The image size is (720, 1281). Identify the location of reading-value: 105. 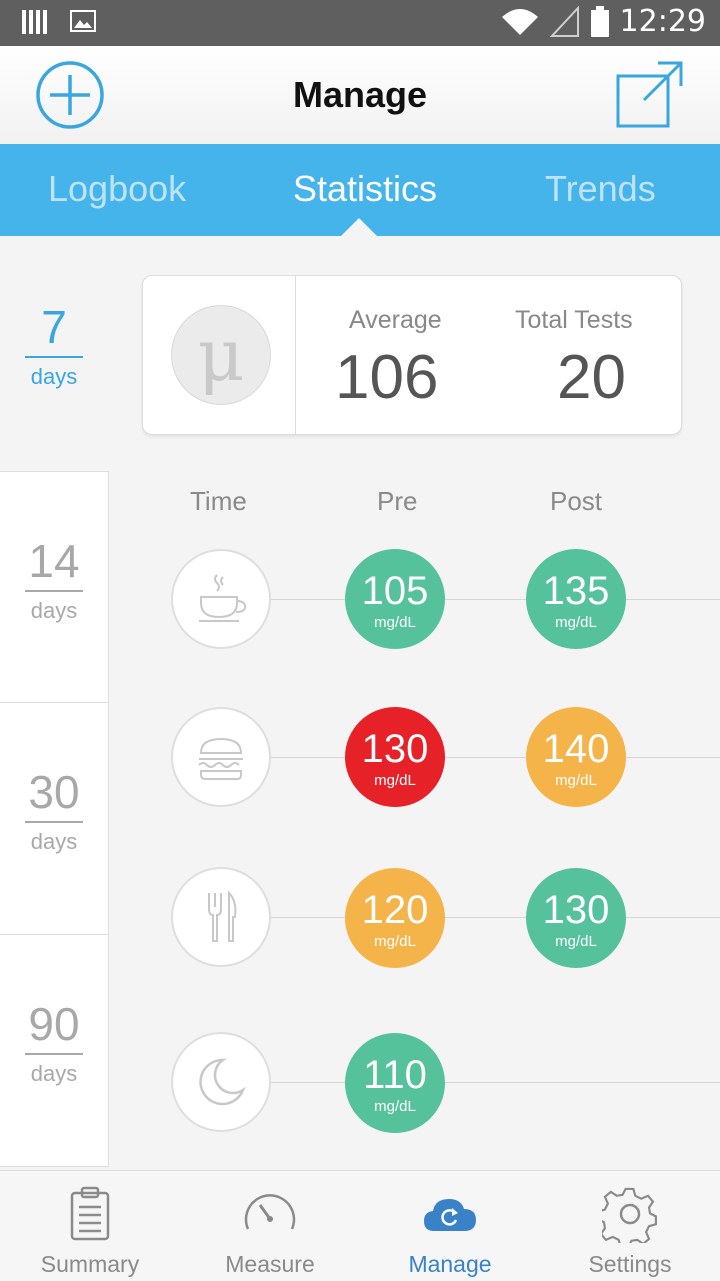
(395, 591).